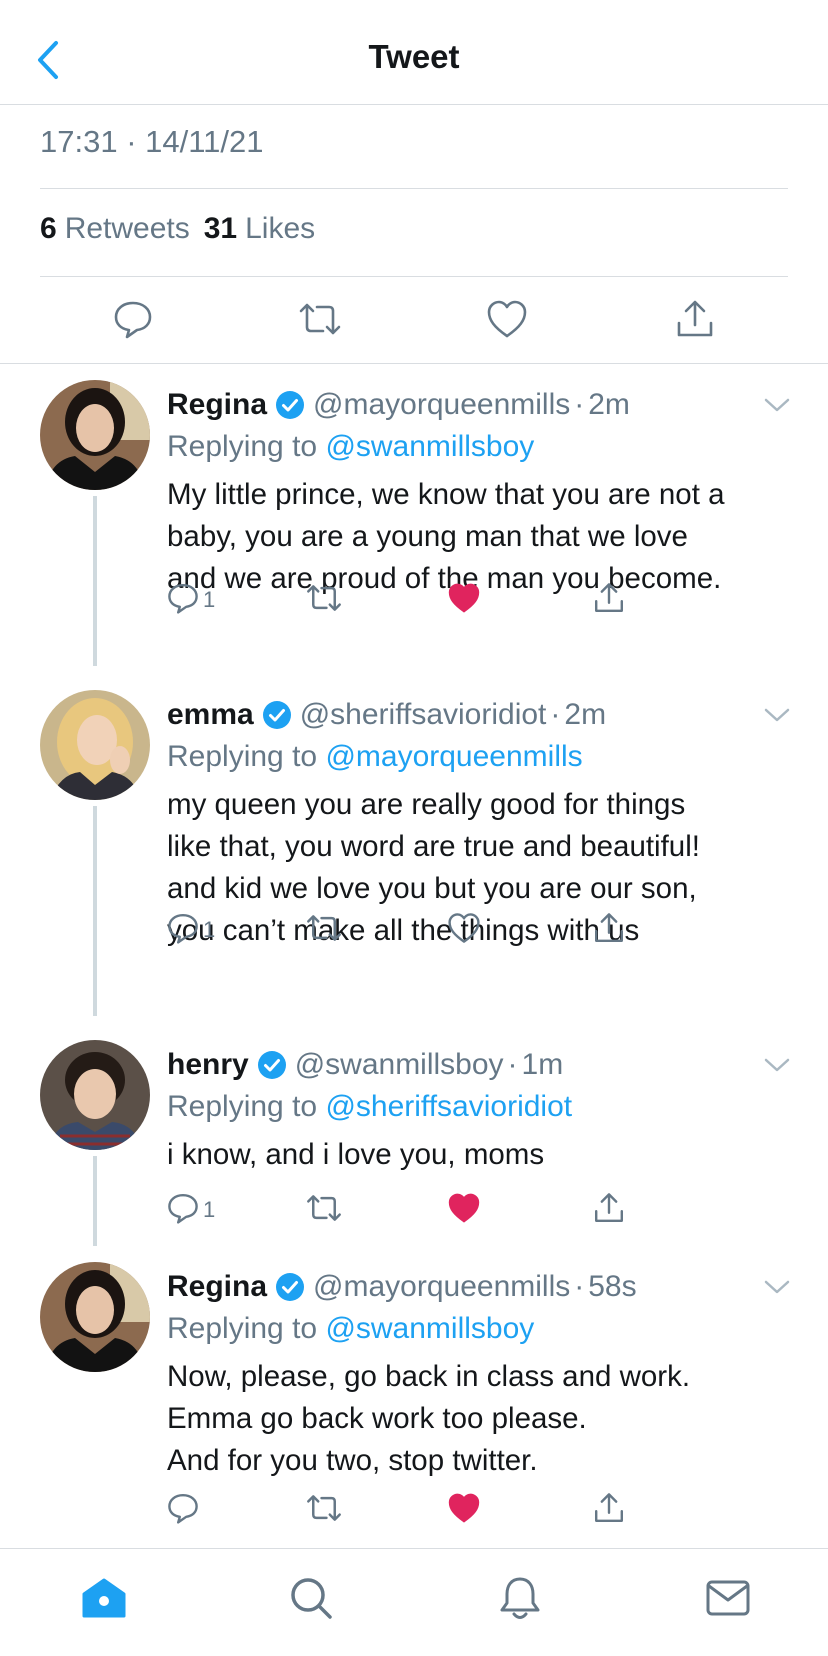  Describe the element at coordinates (277, 715) in the screenshot. I see `verified-badge-icon` at that location.